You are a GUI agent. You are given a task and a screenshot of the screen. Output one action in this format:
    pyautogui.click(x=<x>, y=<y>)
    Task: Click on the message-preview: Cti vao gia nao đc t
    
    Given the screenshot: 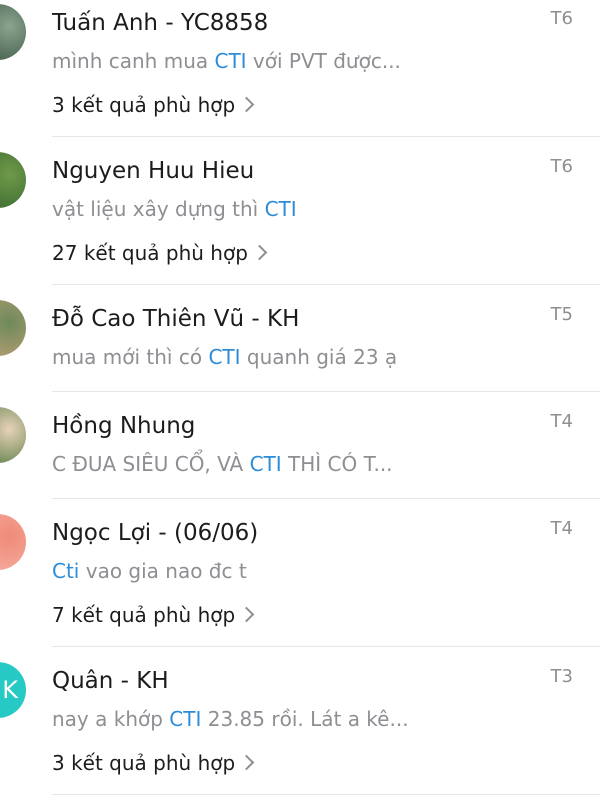 What is the action you would take?
    pyautogui.click(x=149, y=571)
    